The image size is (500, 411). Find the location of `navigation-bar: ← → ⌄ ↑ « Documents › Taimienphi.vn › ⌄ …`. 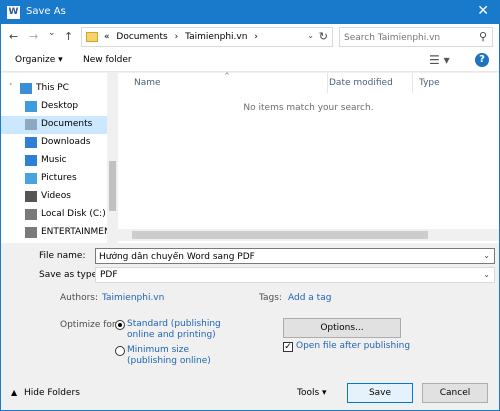

navigation-bar: ← → ⌄ ↑ « Documents › Taimienphi.vn › ⌄ … is located at coordinates (250, 37).